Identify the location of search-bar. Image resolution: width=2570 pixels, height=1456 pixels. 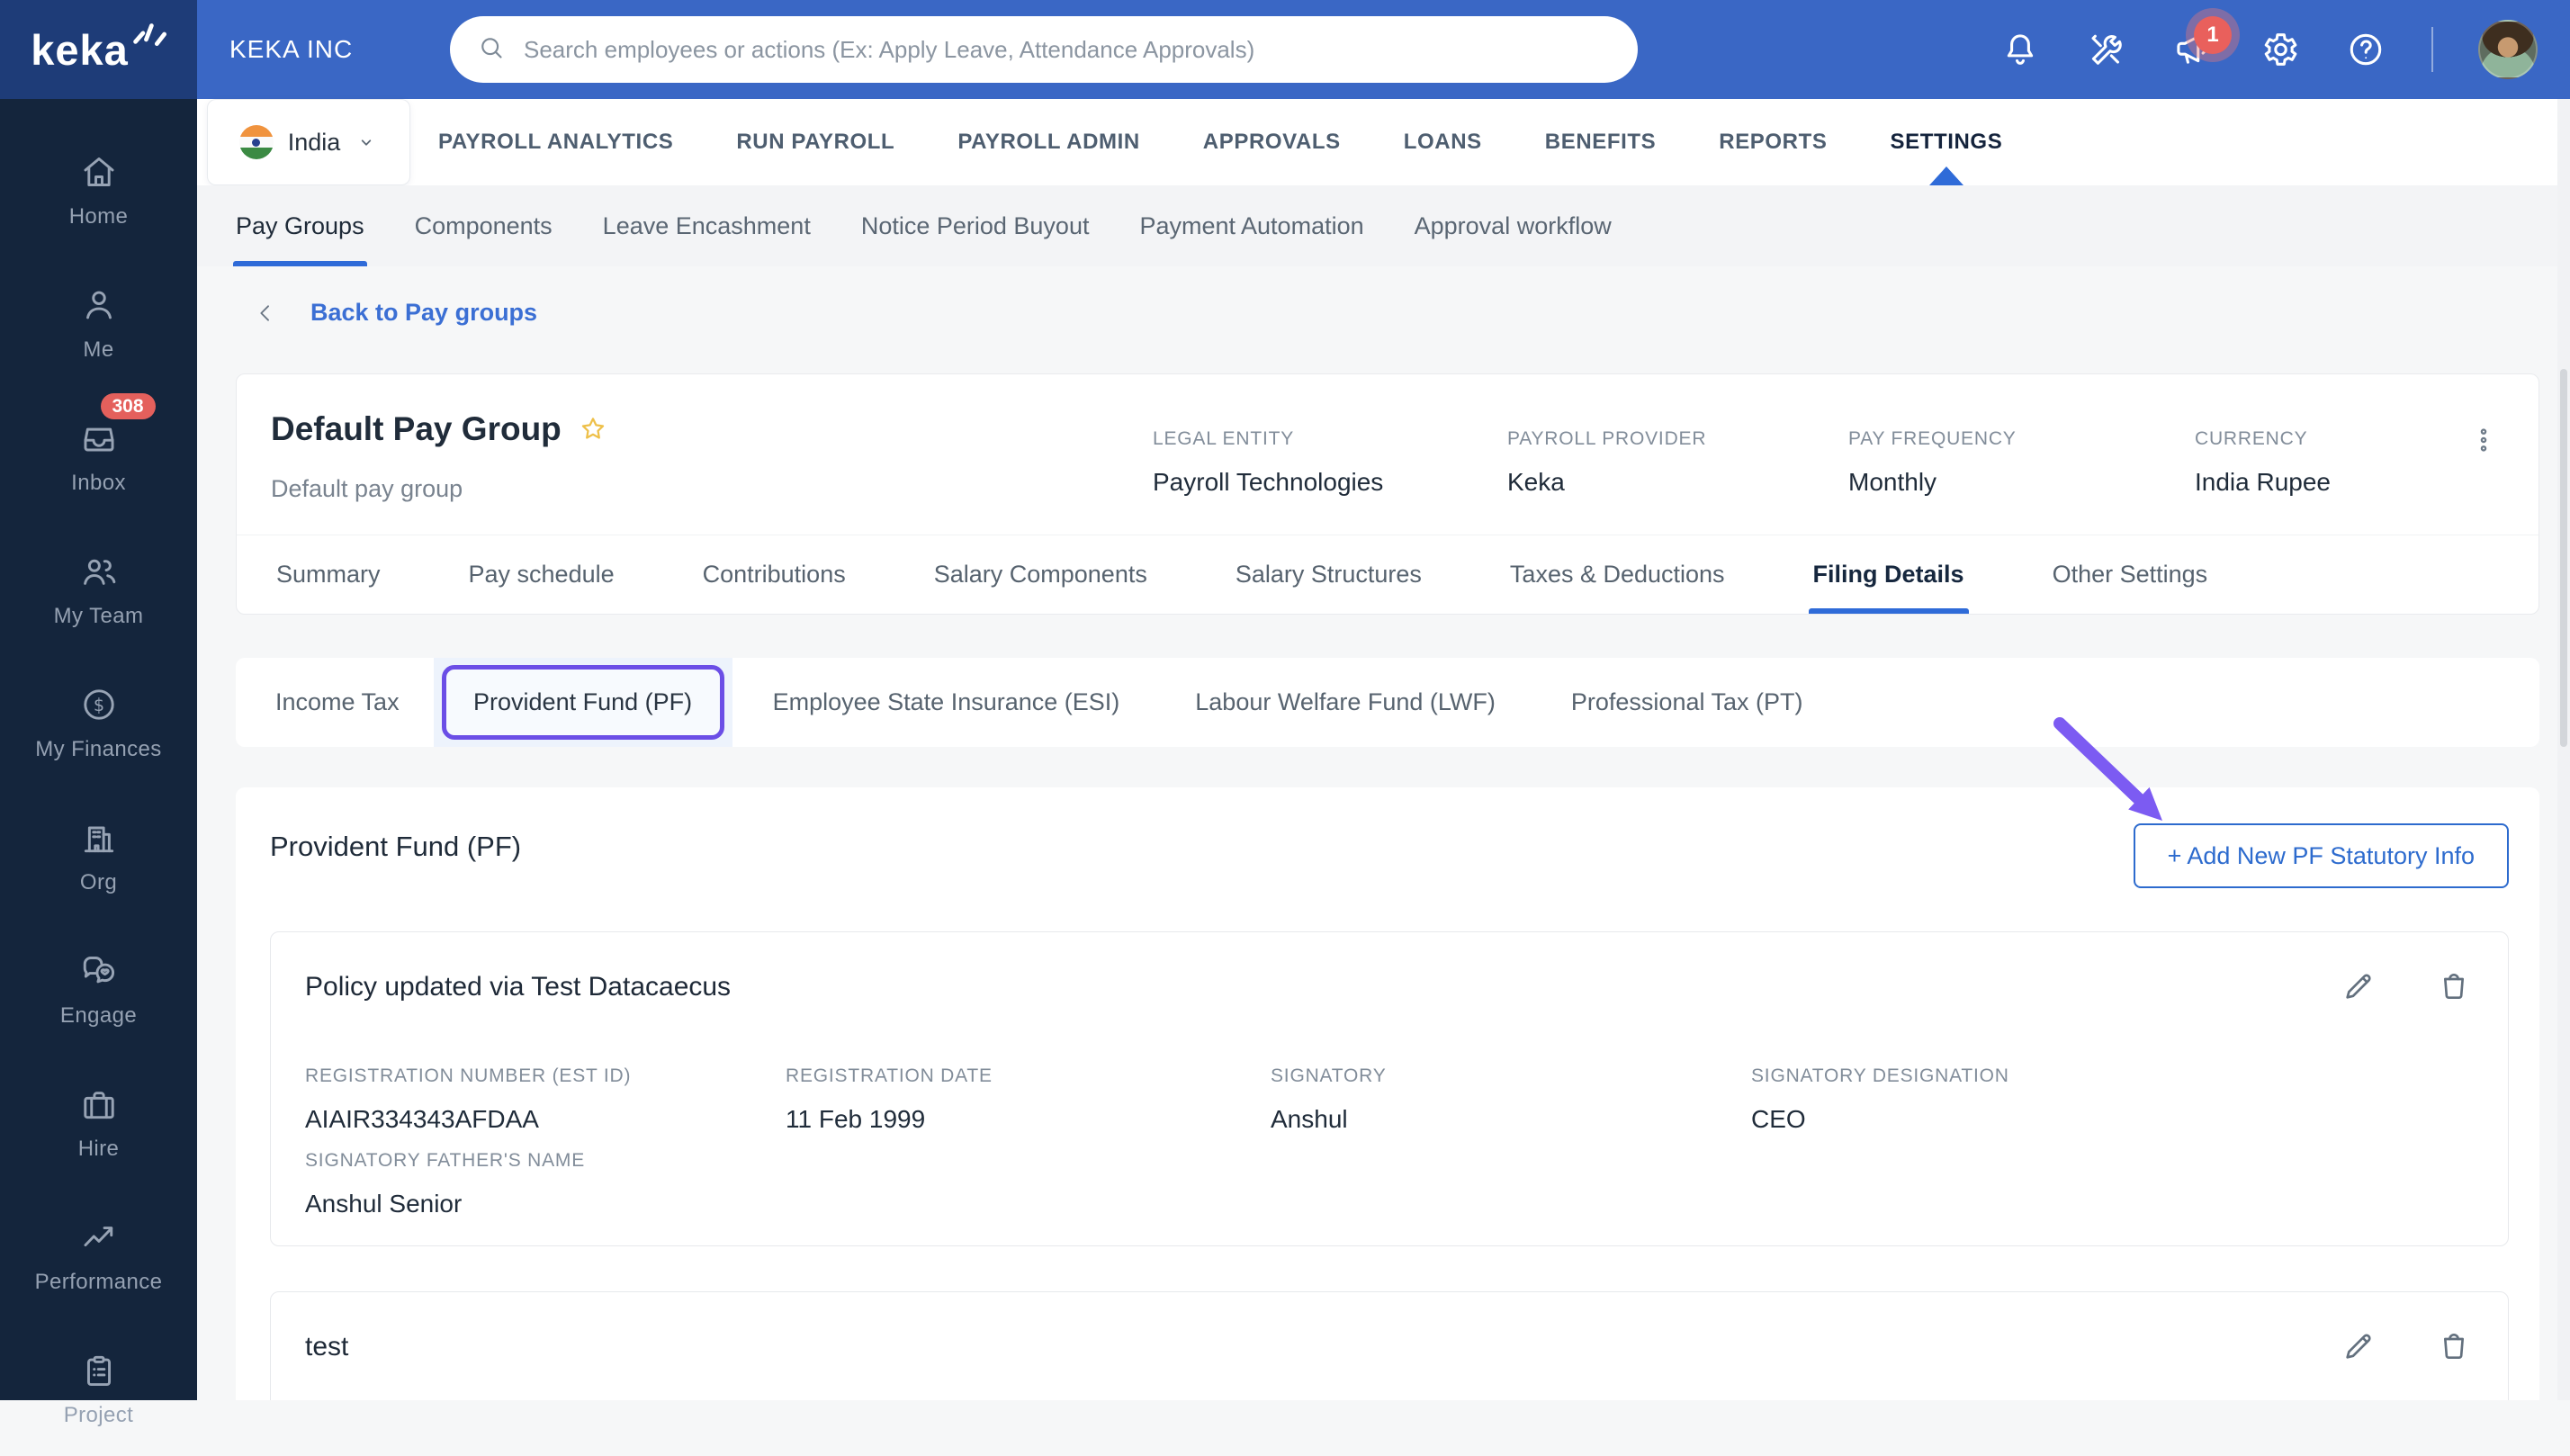
(1044, 49).